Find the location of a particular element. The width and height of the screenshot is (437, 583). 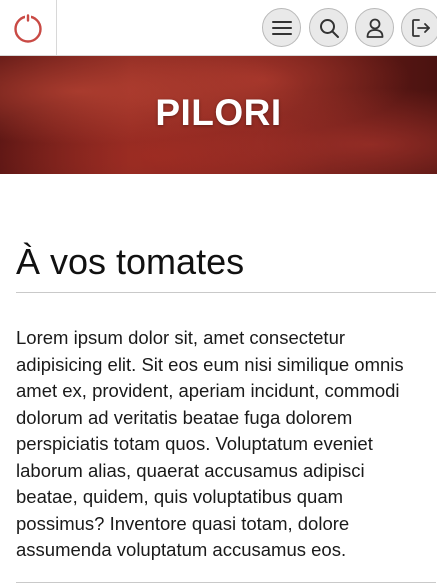

logout-icon is located at coordinates (421, 28).